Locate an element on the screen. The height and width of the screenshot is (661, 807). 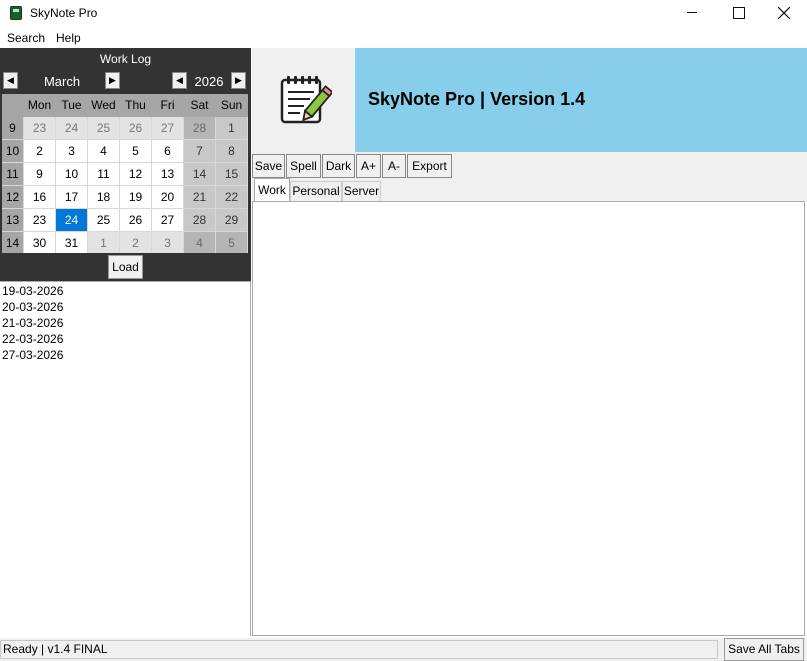
calendar-day: 18 is located at coordinates (104, 197).